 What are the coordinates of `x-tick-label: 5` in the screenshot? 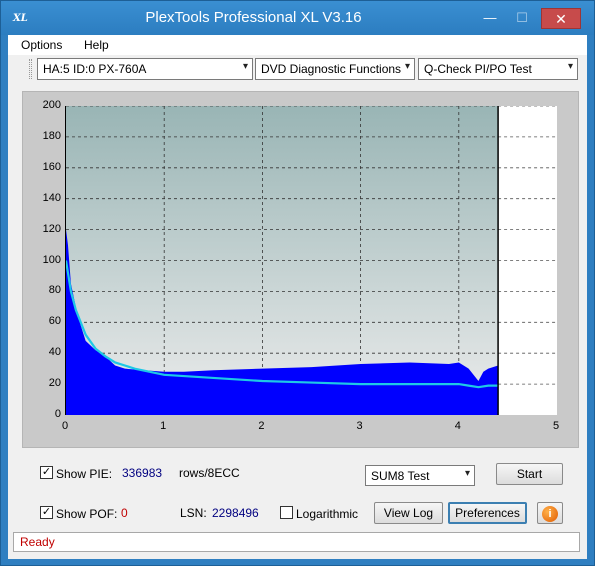 It's located at (556, 426).